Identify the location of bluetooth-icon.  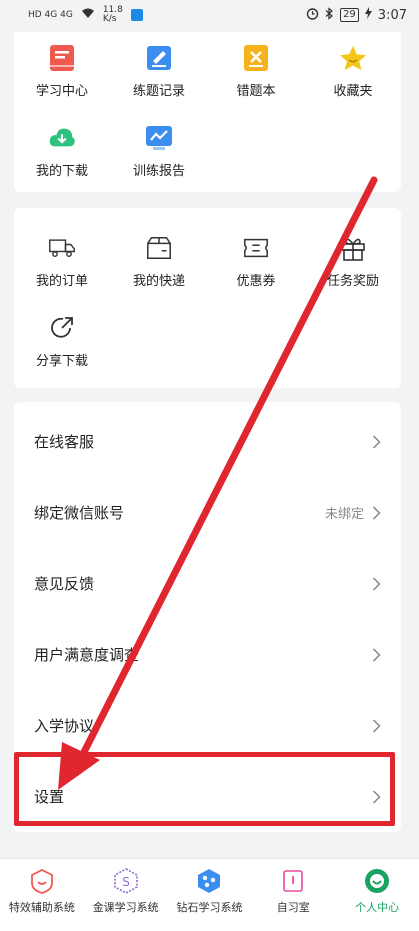
(329, 15).